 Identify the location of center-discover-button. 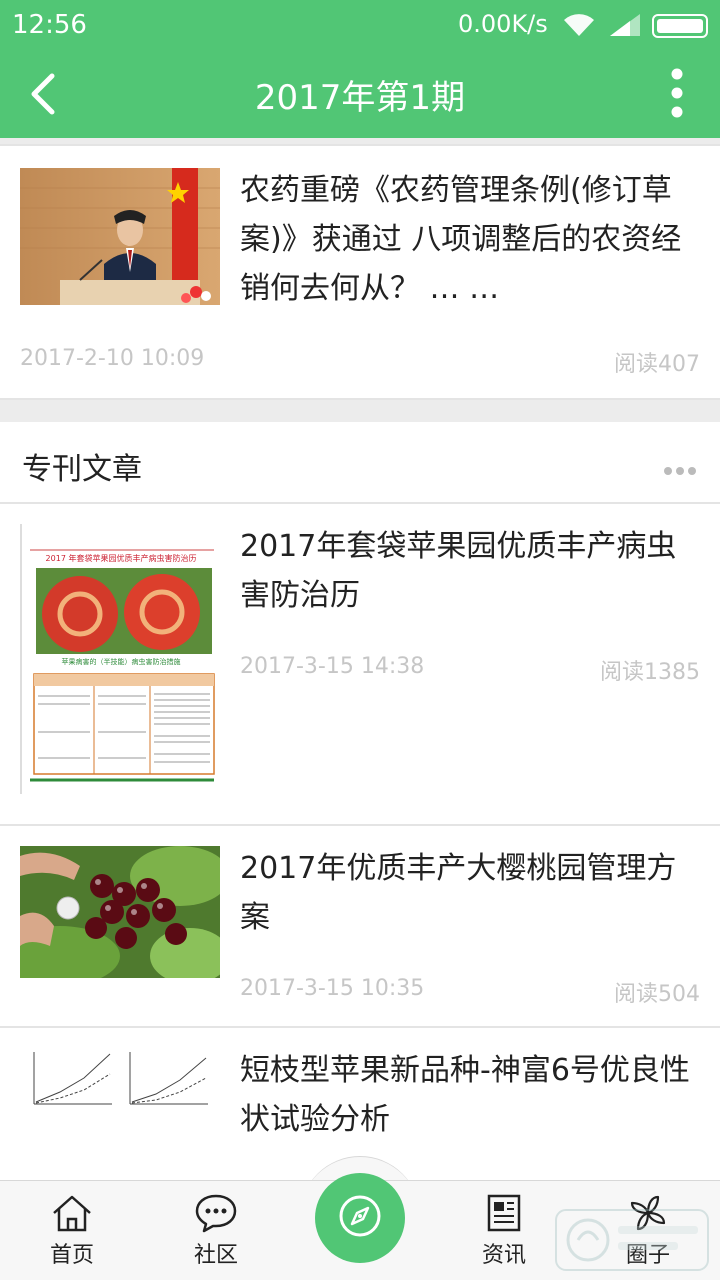
(360, 1218).